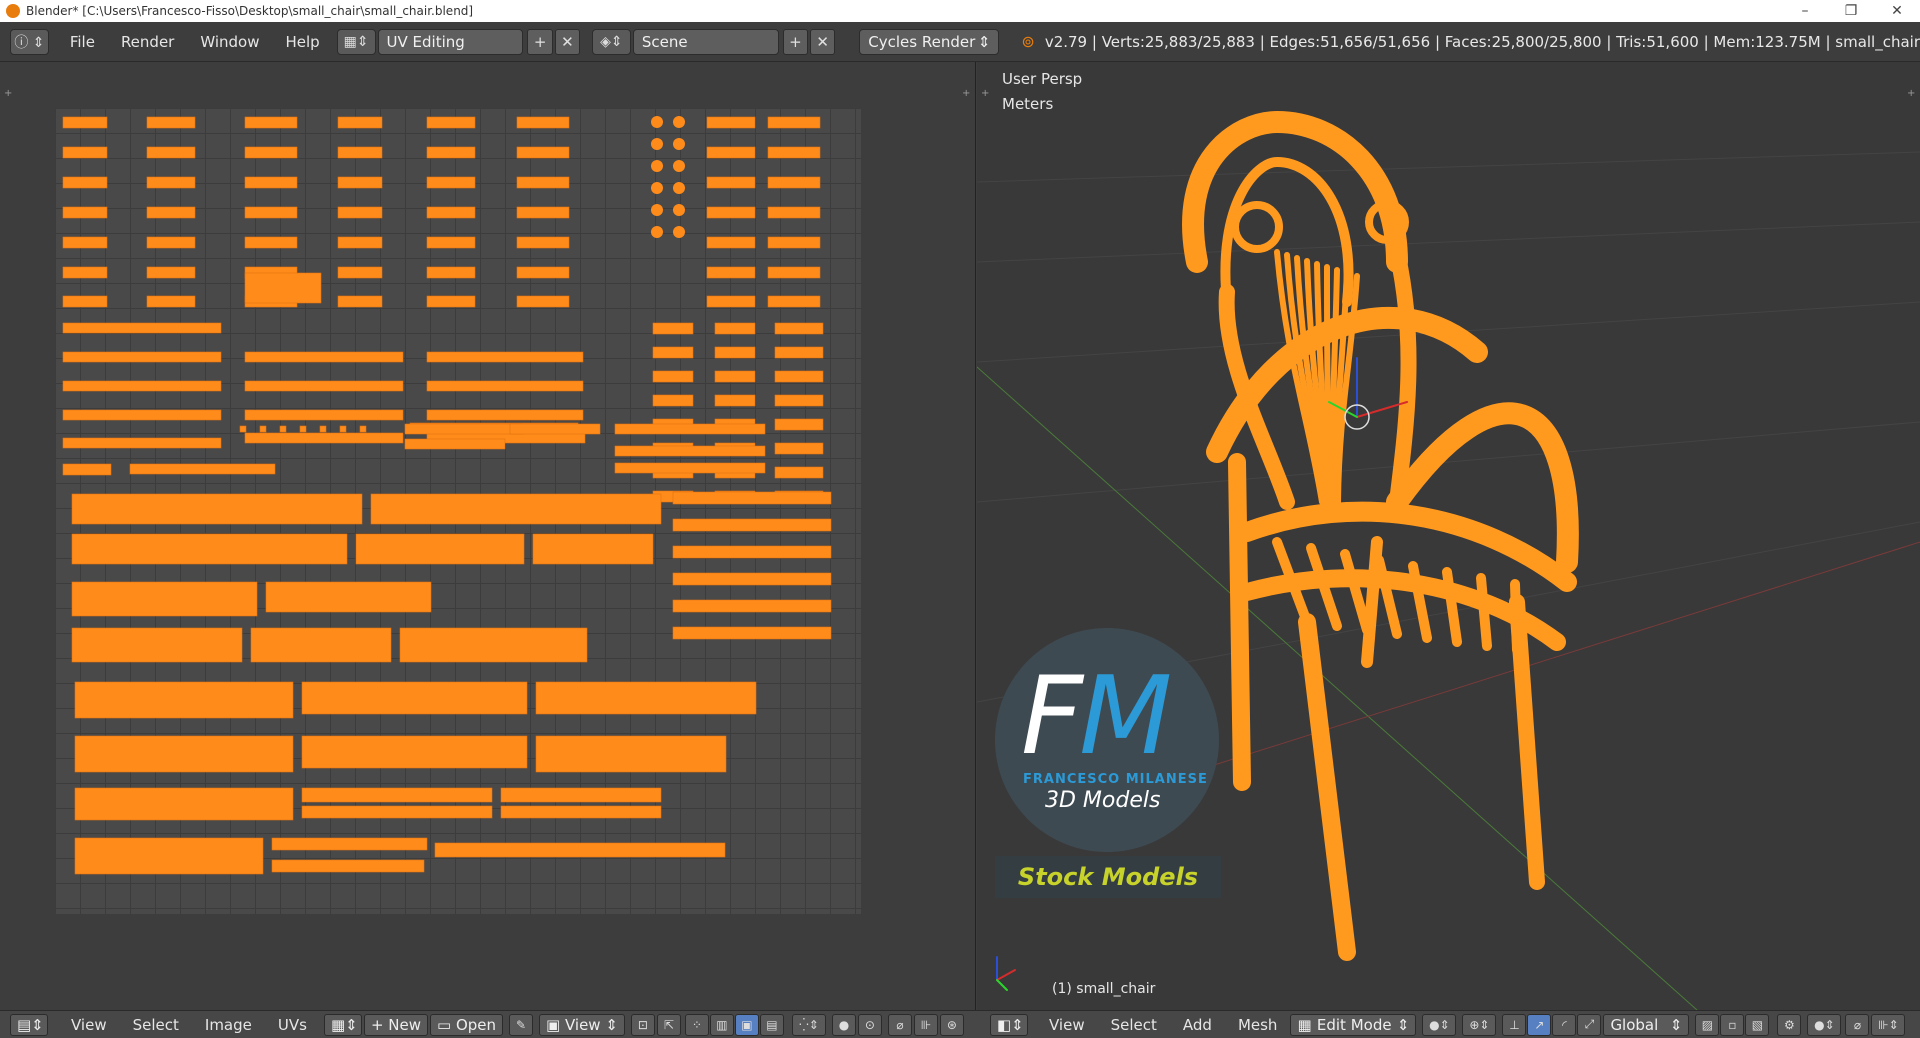  Describe the element at coordinates (582, 1024) in the screenshot. I see `view-mode-select: ▣ View ⇕` at that location.